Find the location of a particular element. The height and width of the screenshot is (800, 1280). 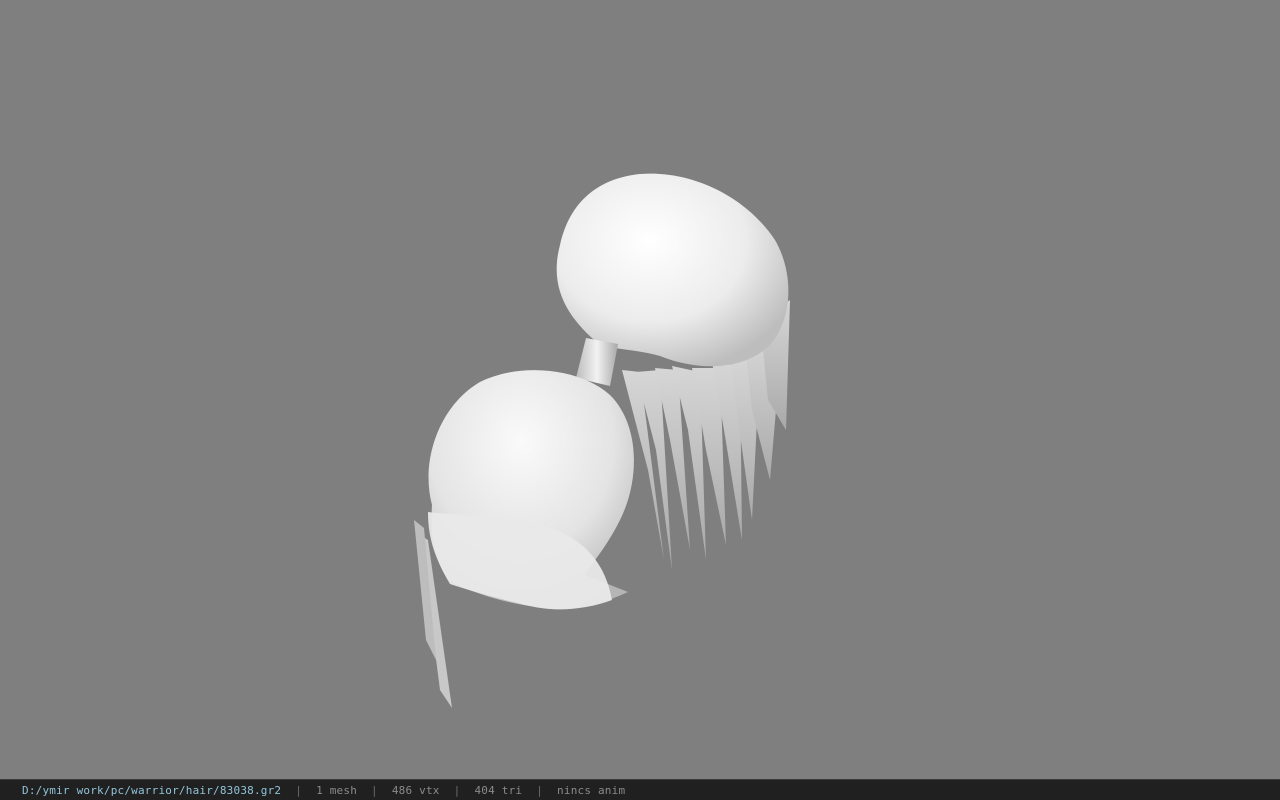

animation-status: nincs anim is located at coordinates (591, 790).